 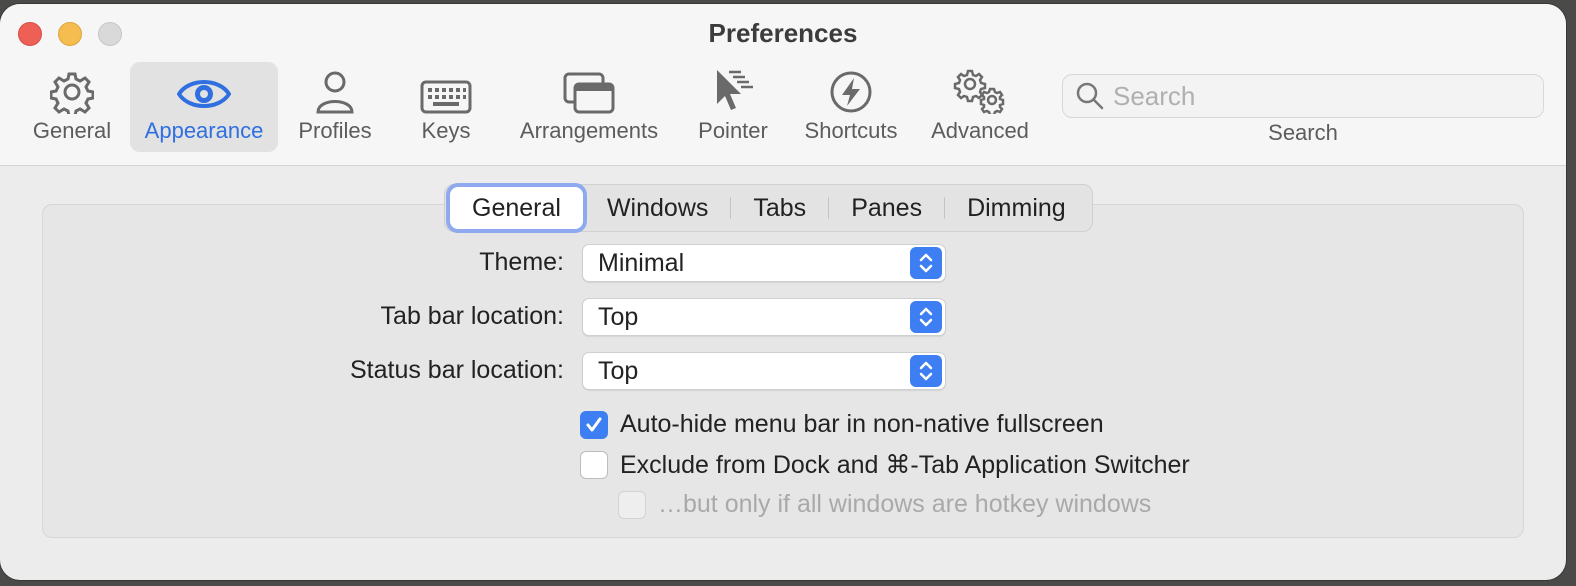 I want to click on gears-icon, so click(x=979, y=91).